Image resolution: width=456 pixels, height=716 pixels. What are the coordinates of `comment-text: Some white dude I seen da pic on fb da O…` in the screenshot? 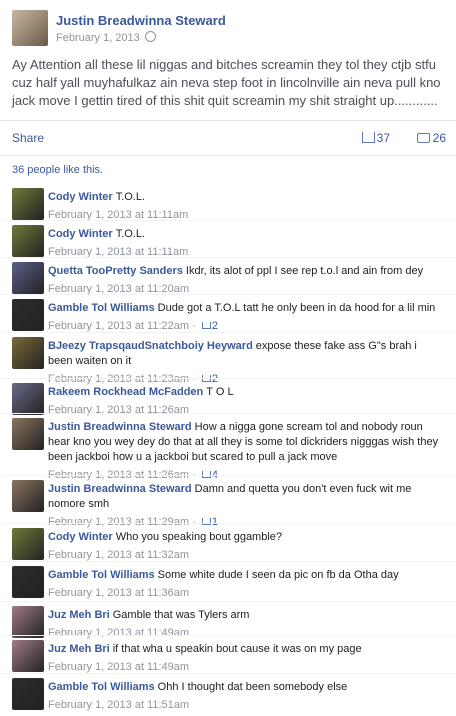 It's located at (278, 575).